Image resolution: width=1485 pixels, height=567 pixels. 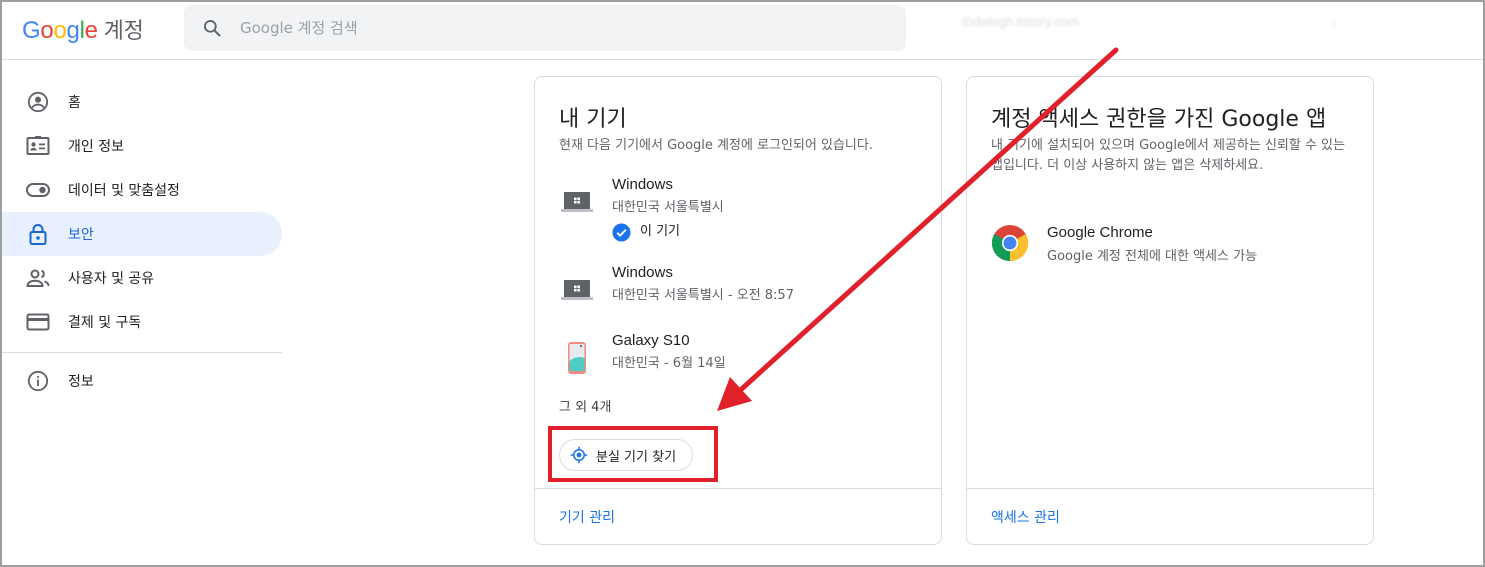 What do you see at coordinates (123, 31) in the screenshot?
I see `product-name: 계정` at bounding box center [123, 31].